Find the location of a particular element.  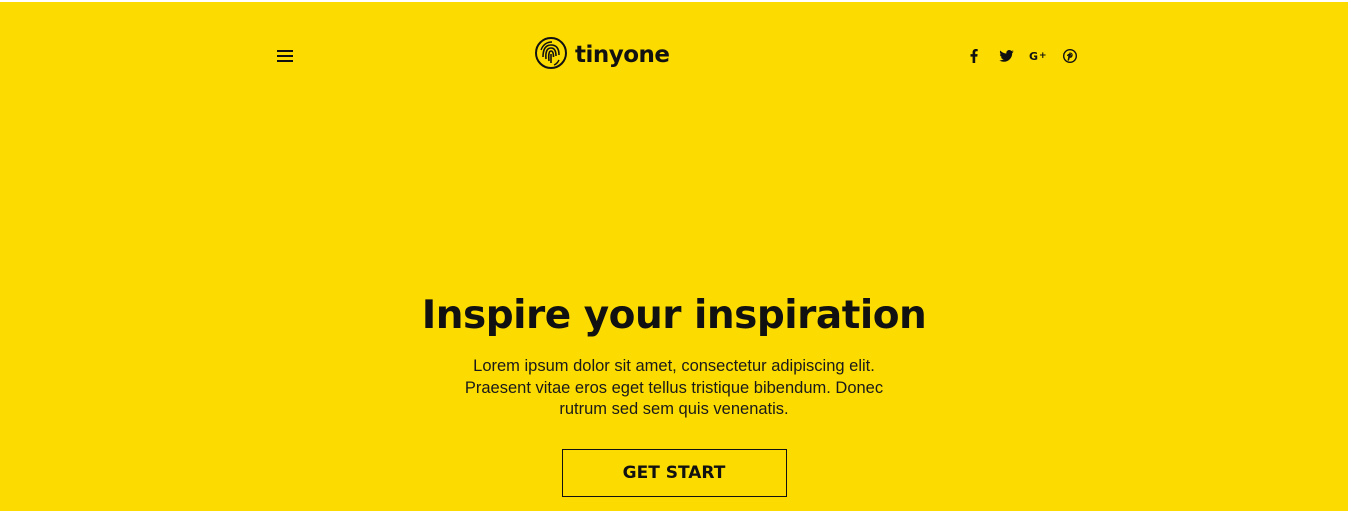

fingerprint-icon is located at coordinates (551, 55).